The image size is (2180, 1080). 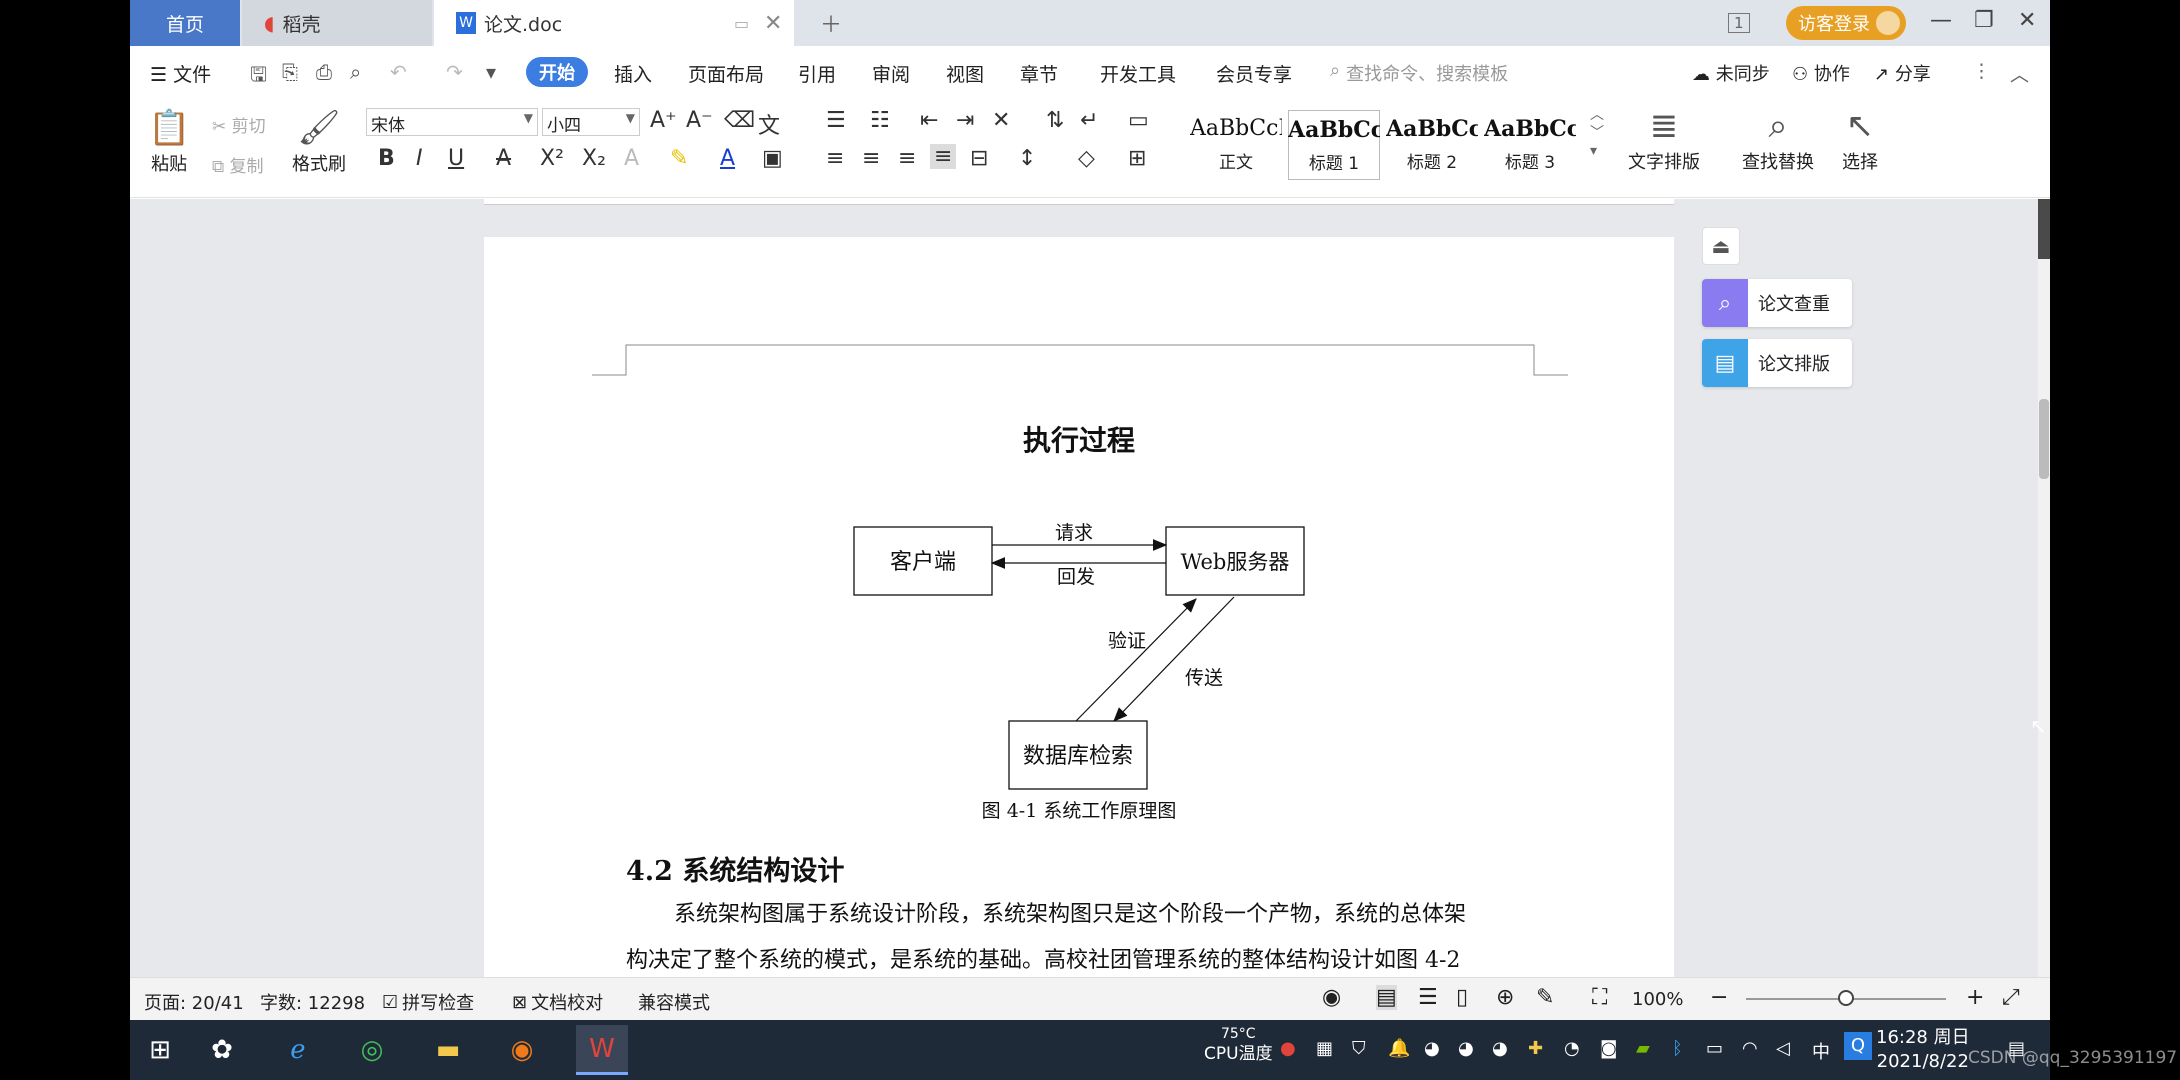 I want to click on menu-insert: 插入, so click(x=633, y=73).